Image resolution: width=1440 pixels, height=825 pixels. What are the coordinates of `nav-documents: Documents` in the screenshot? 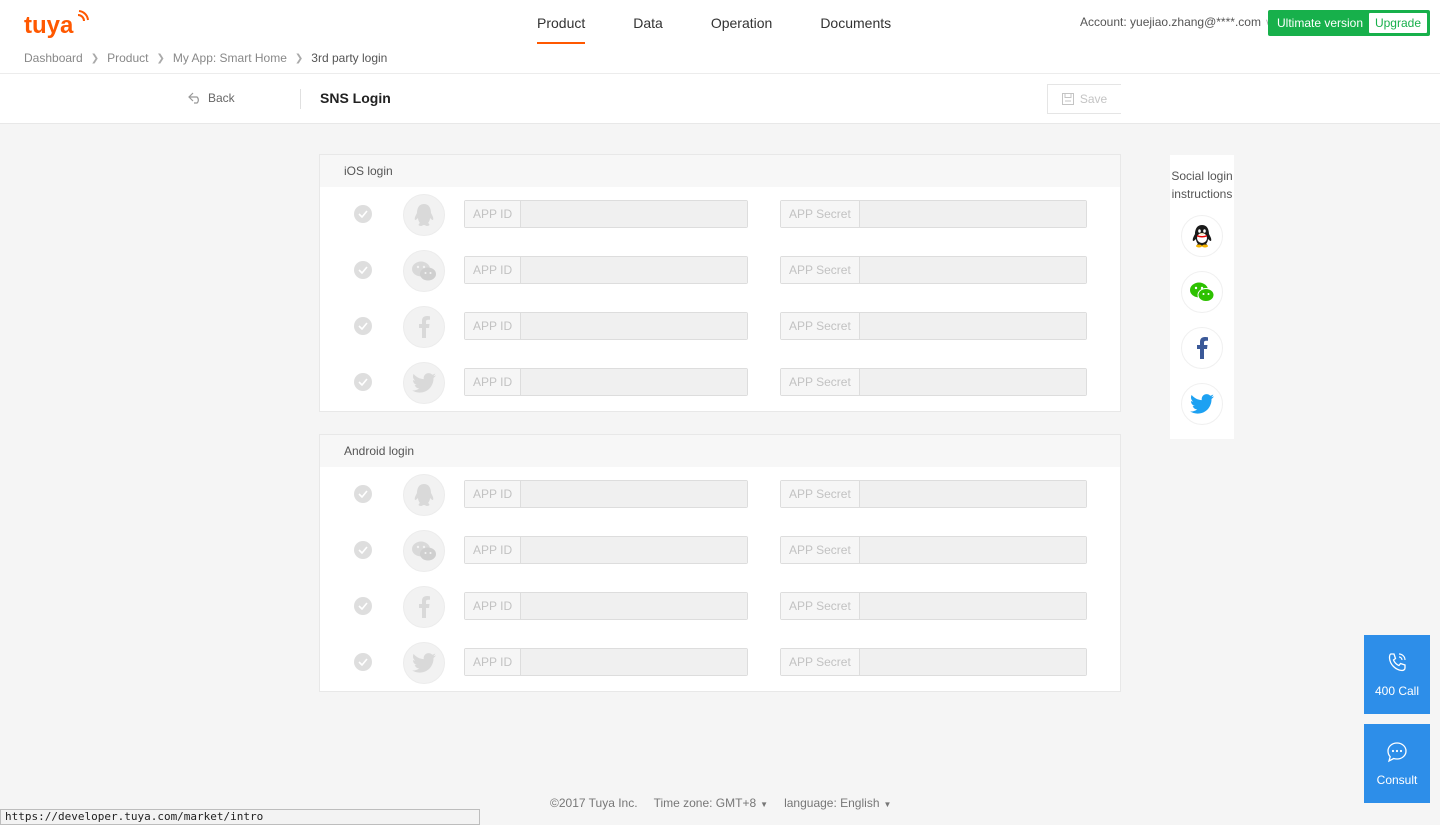 It's located at (855, 23).